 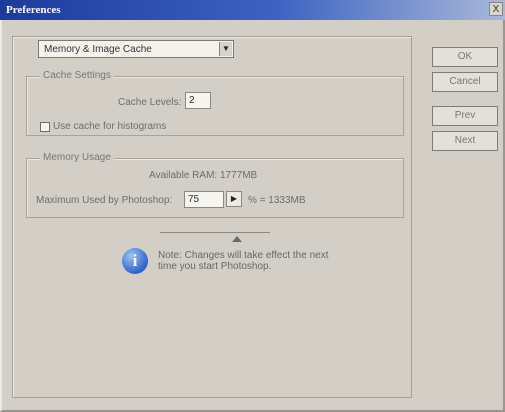 I want to click on cache-levels-label: Cache Levels:, so click(x=150, y=102).